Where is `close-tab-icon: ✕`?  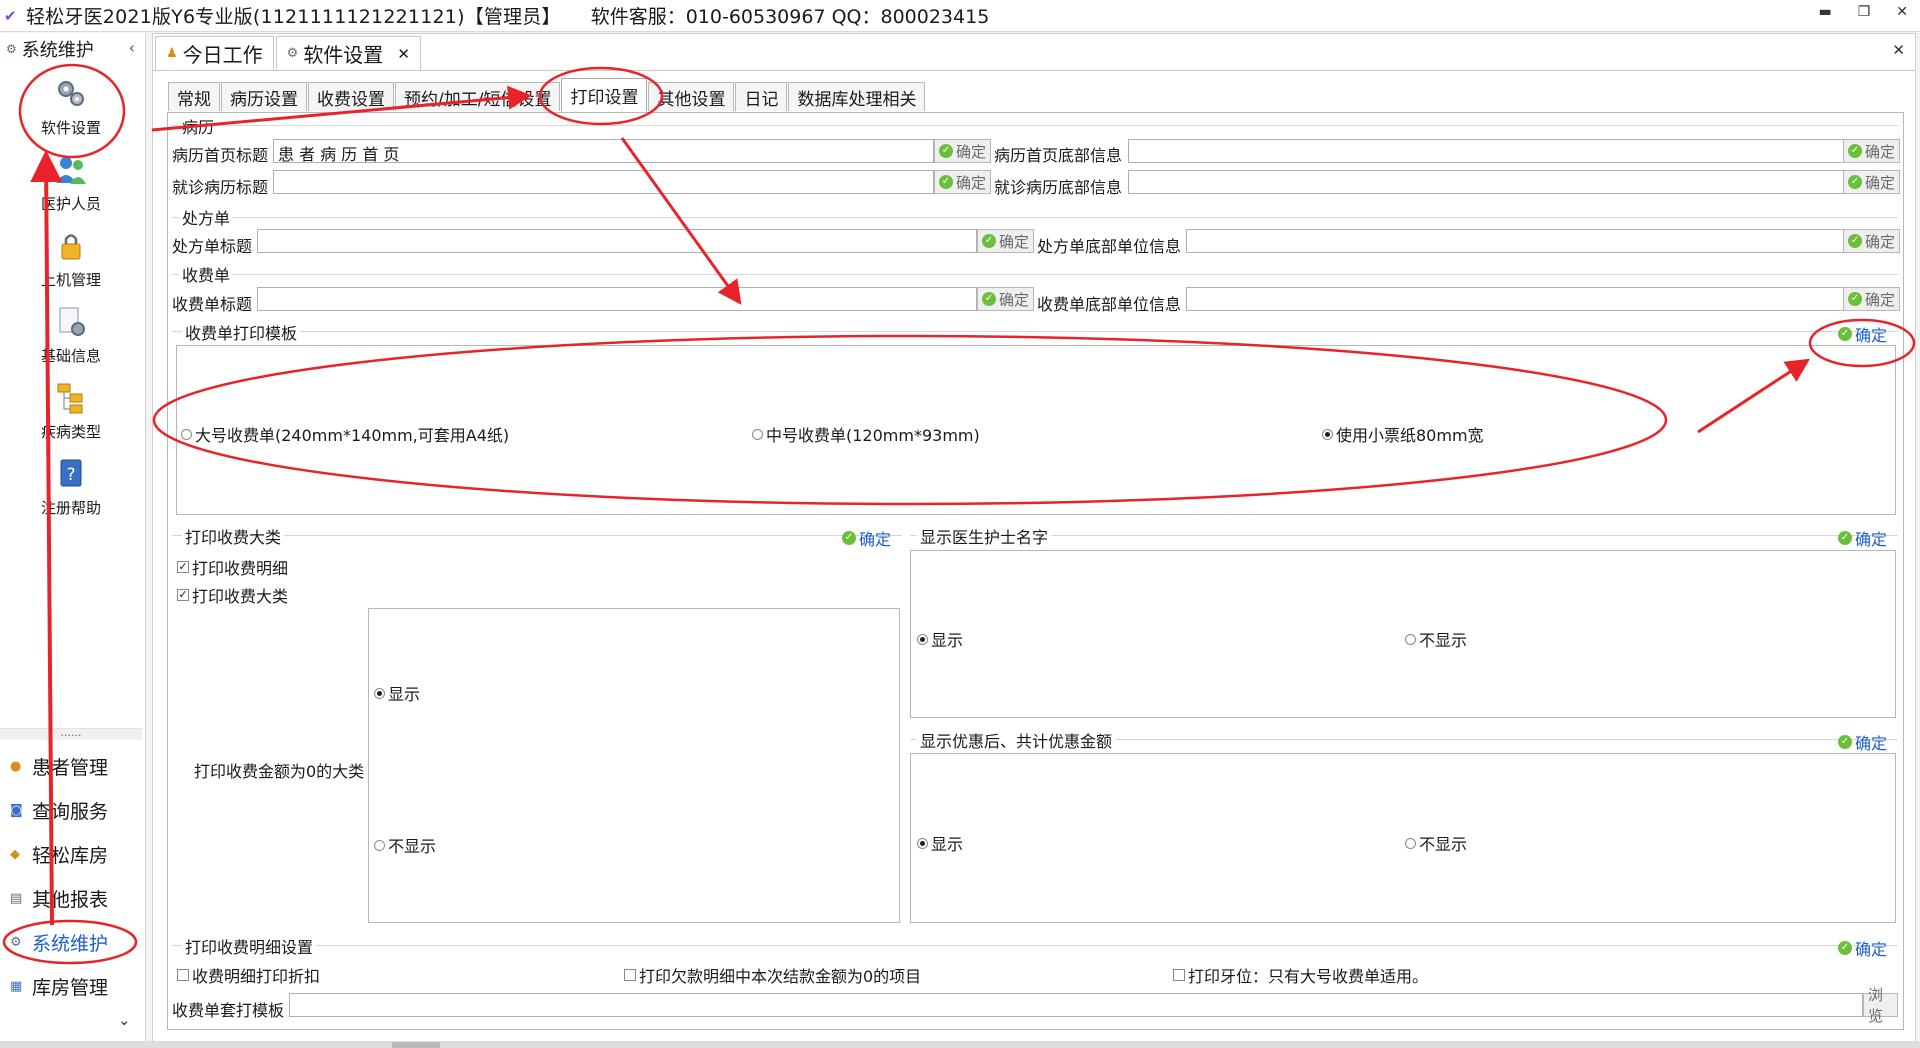 close-tab-icon: ✕ is located at coordinates (403, 54).